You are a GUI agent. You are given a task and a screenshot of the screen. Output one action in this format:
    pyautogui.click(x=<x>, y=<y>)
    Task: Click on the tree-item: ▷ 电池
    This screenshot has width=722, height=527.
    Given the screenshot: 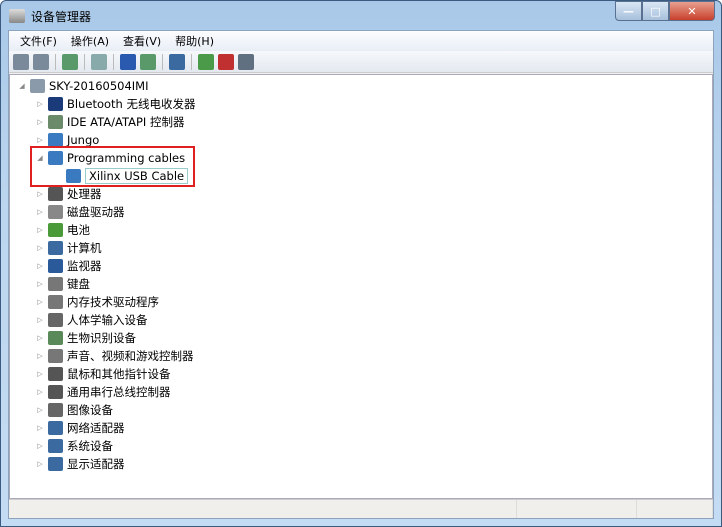 What is the action you would take?
    pyautogui.click(x=63, y=230)
    